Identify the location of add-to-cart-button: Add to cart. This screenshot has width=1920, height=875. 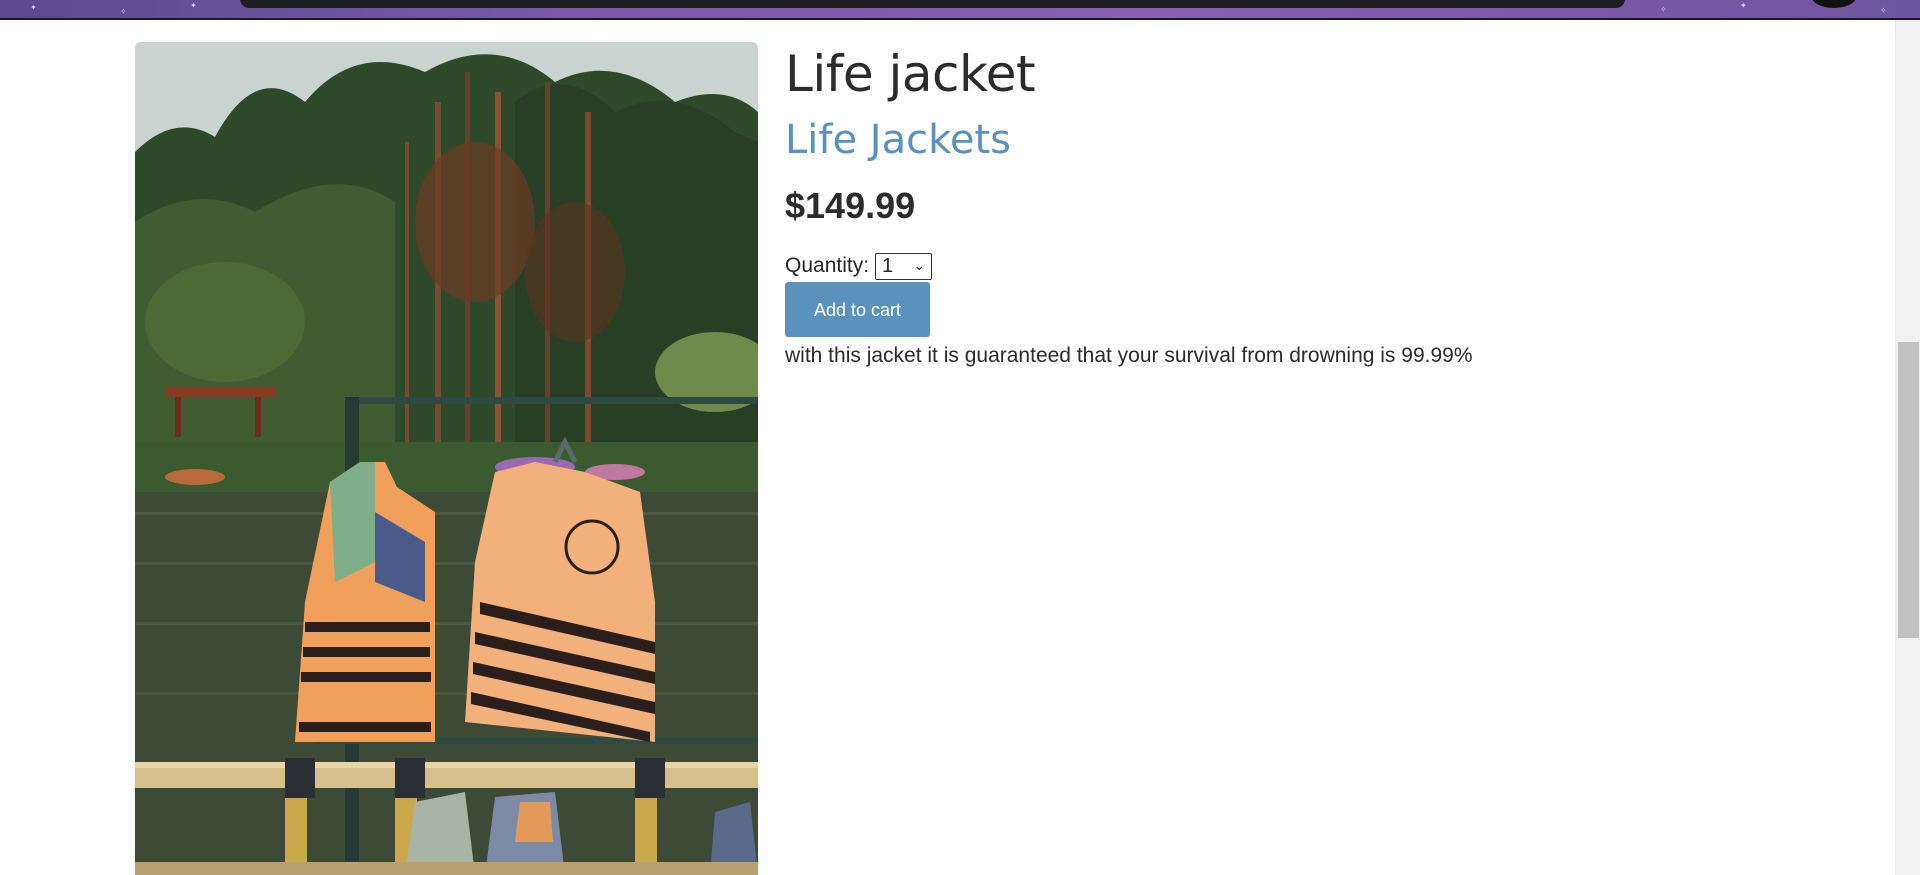
(857, 309).